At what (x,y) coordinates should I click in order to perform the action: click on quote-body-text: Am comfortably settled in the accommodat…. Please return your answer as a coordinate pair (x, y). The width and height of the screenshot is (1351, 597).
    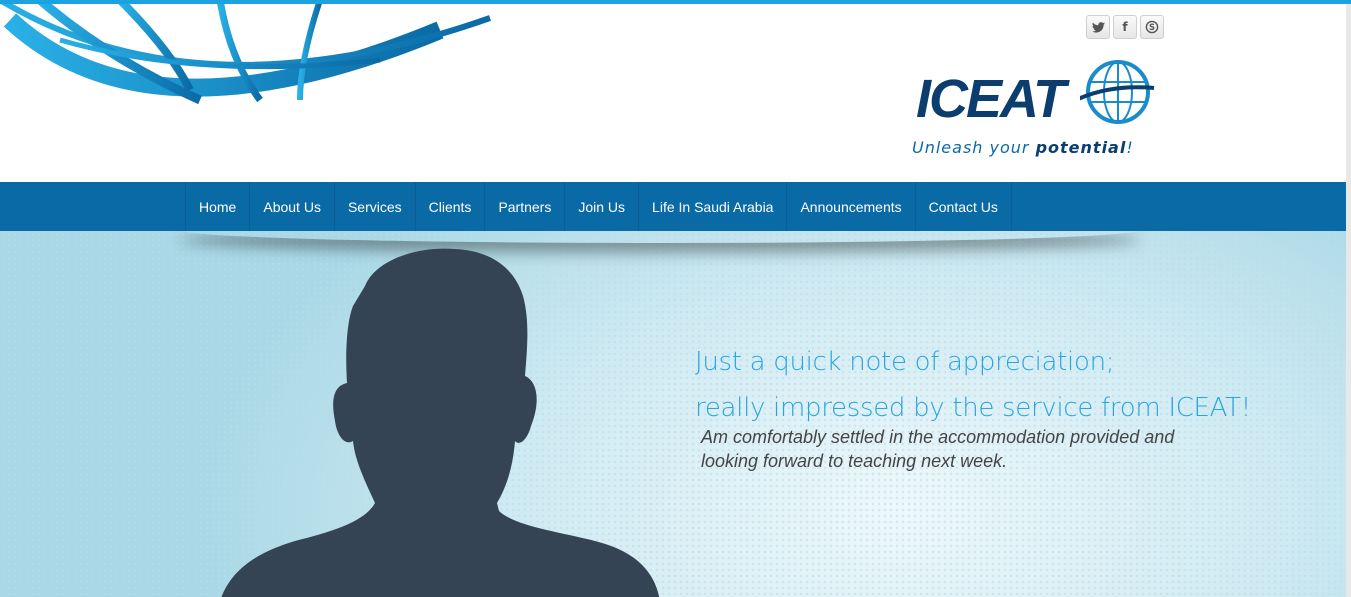
    Looking at the image, I should click on (938, 449).